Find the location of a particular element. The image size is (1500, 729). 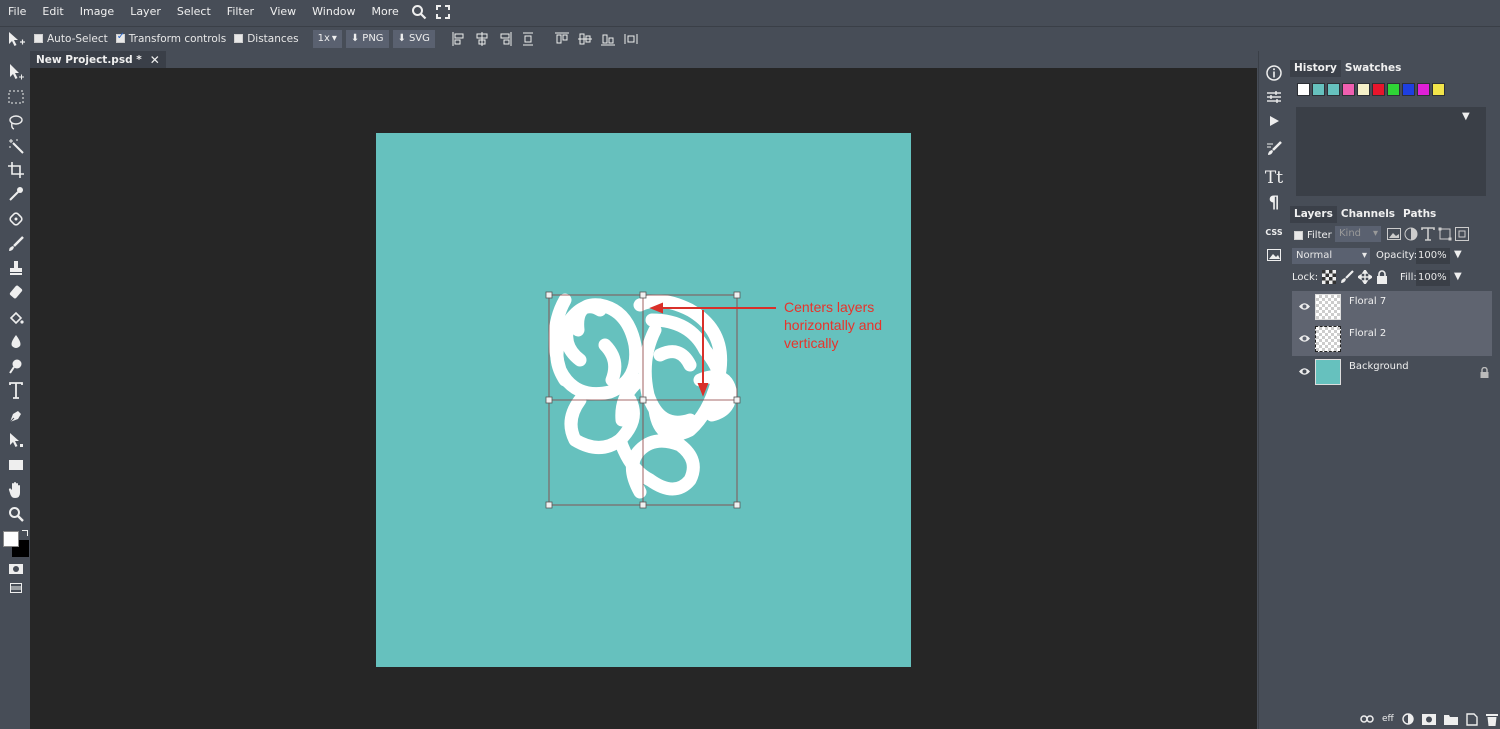

distribute-h-icon is located at coordinates (528, 39).